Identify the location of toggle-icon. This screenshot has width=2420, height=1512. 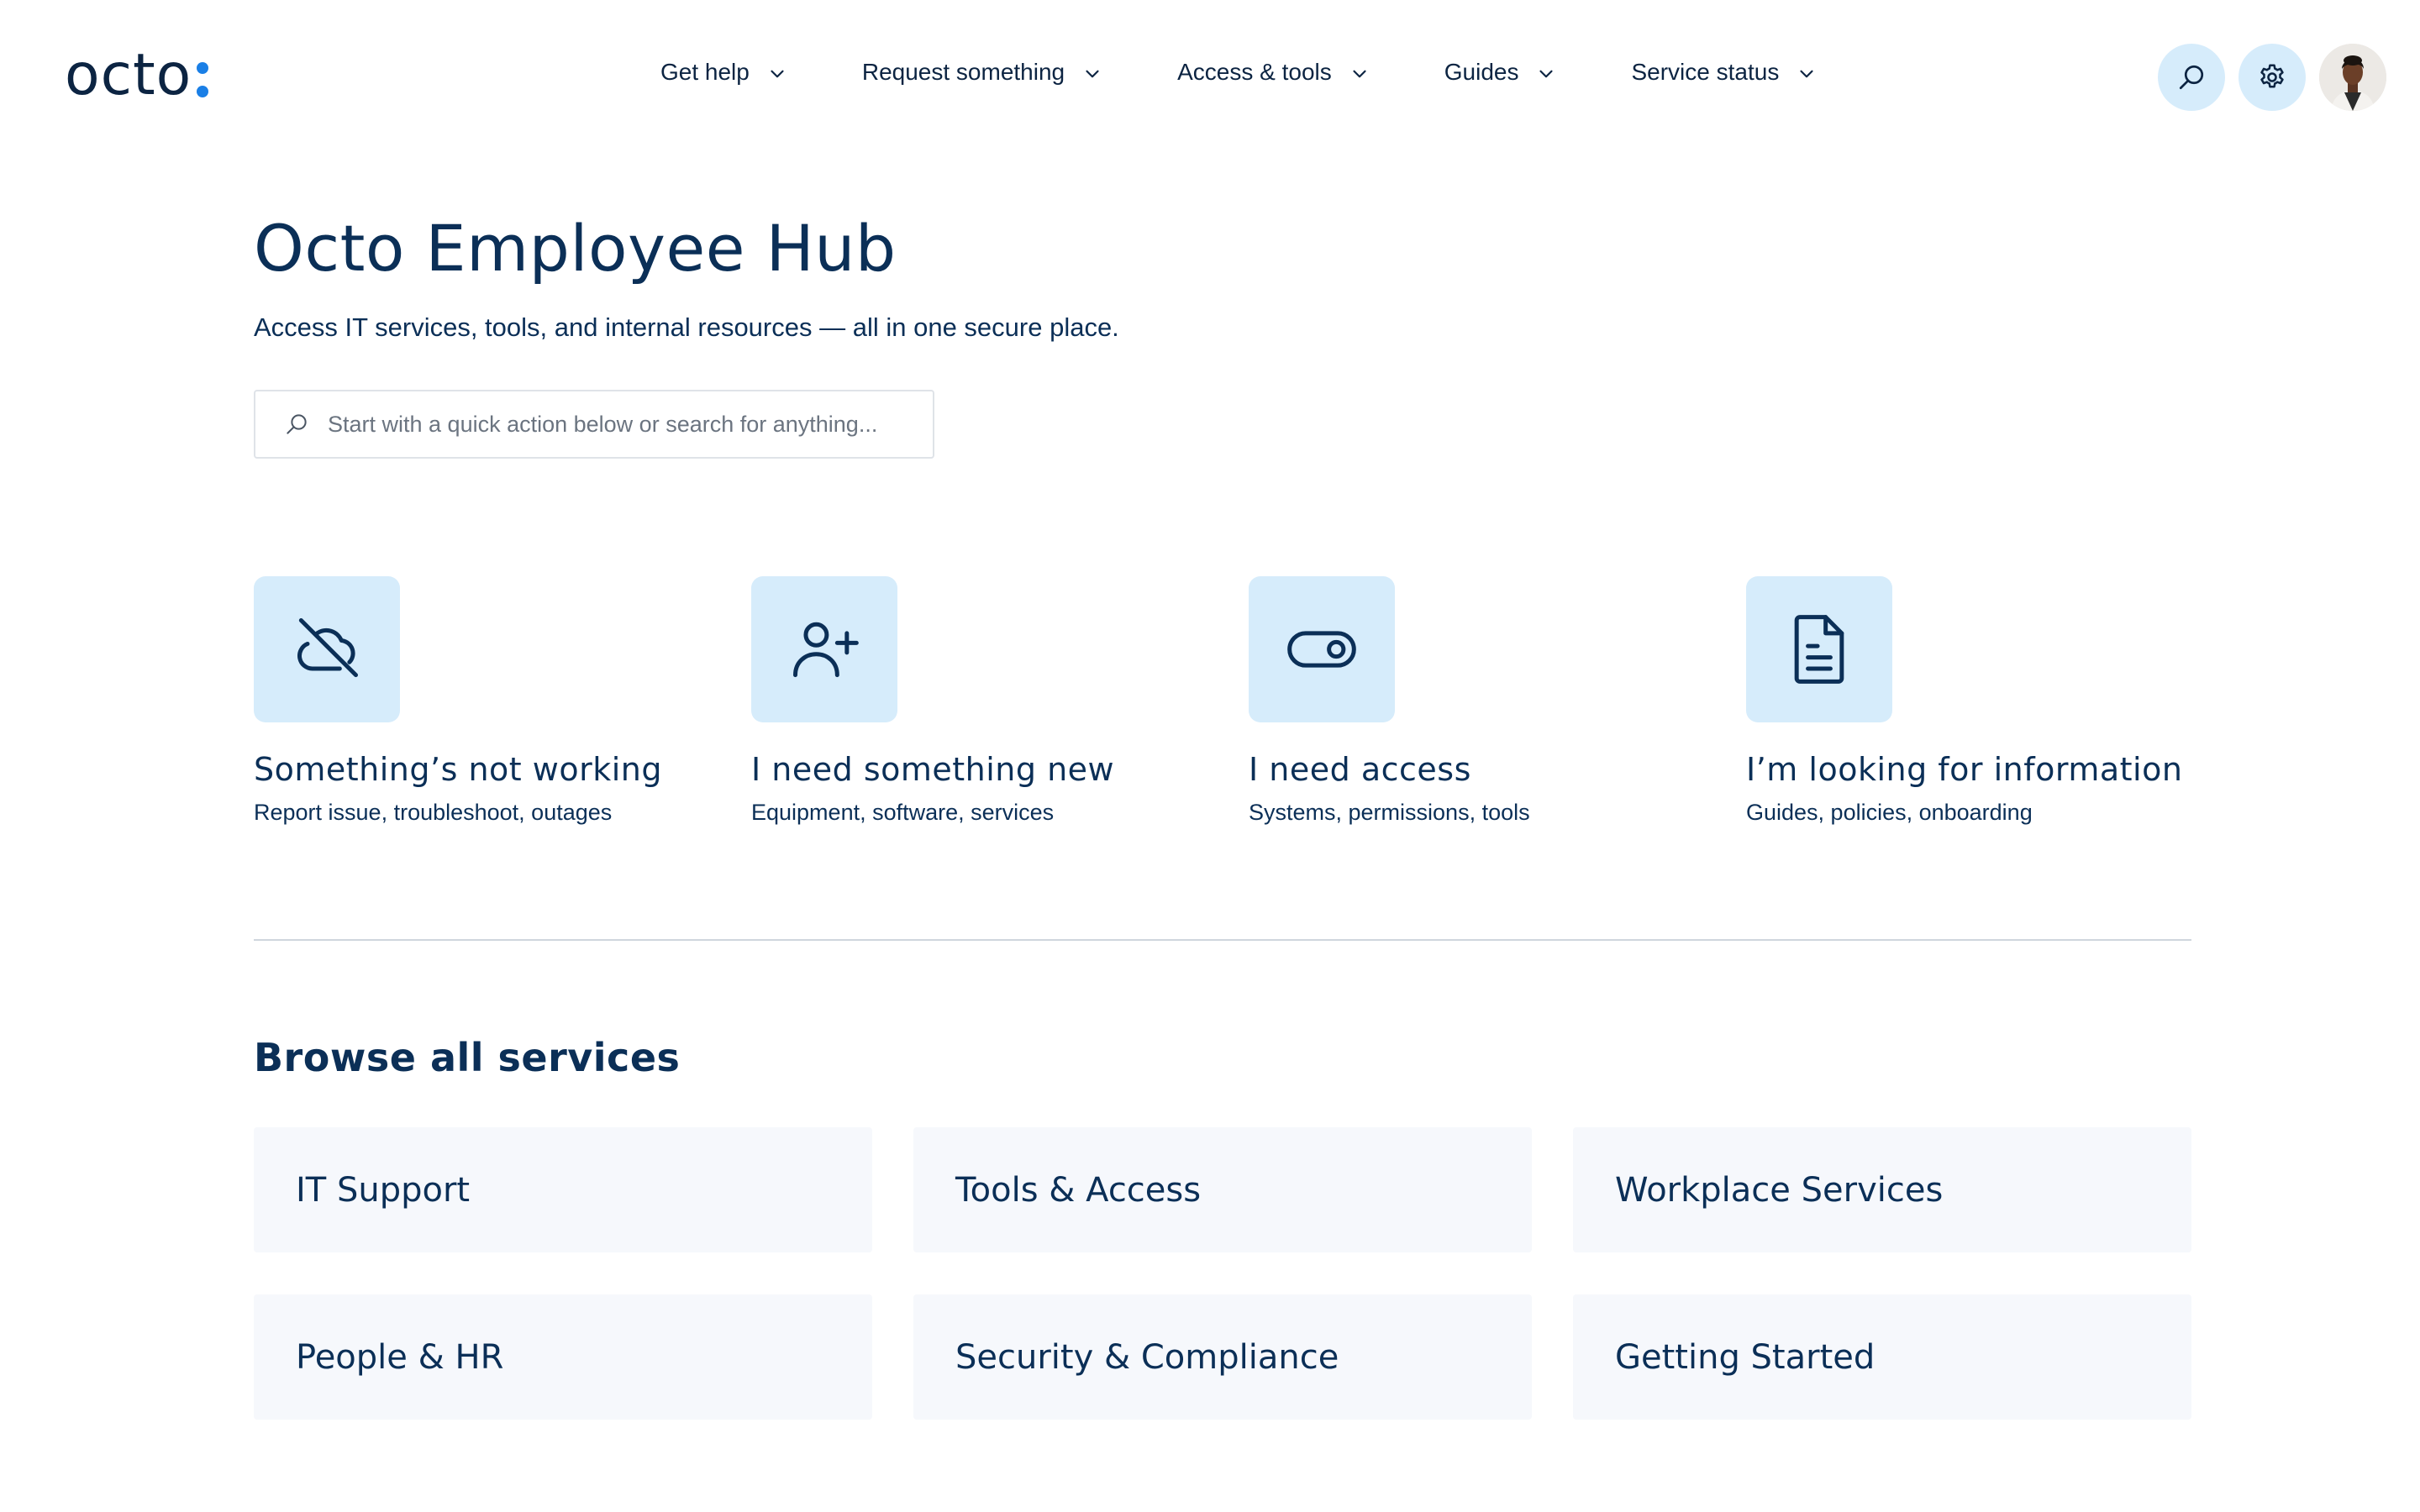
(1321, 649).